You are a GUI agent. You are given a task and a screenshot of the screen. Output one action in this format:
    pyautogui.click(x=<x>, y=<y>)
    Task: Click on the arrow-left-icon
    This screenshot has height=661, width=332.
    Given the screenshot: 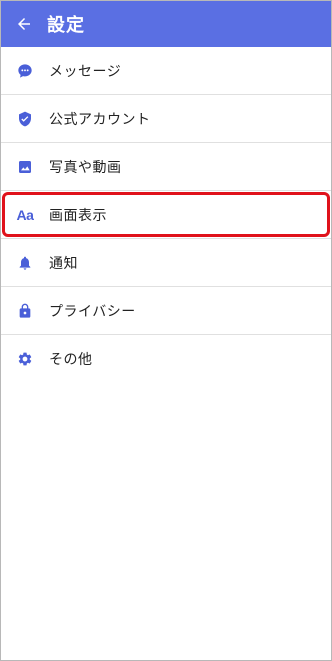 What is the action you would take?
    pyautogui.click(x=24, y=24)
    